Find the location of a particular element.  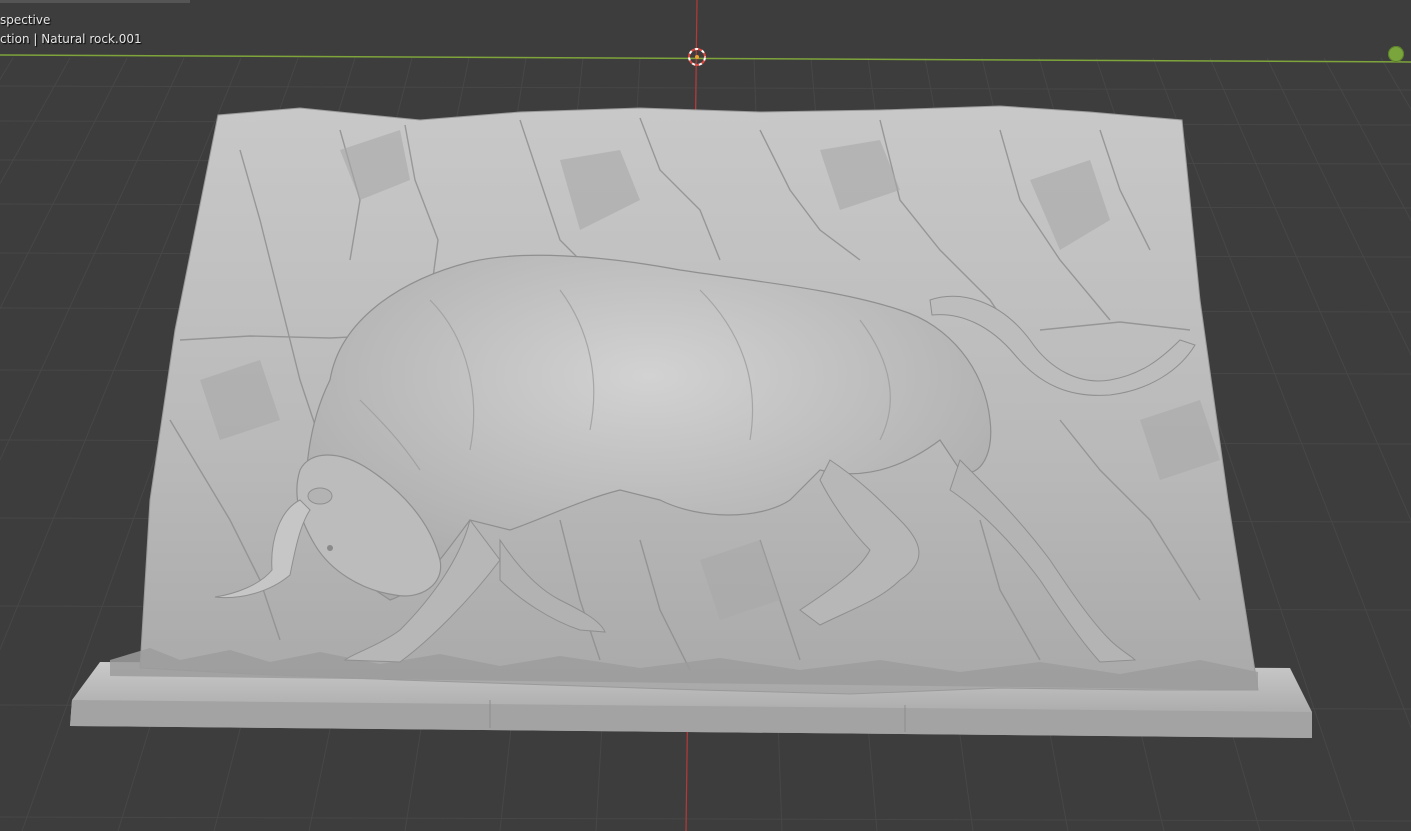

view-label: spective is located at coordinates (25, 20).